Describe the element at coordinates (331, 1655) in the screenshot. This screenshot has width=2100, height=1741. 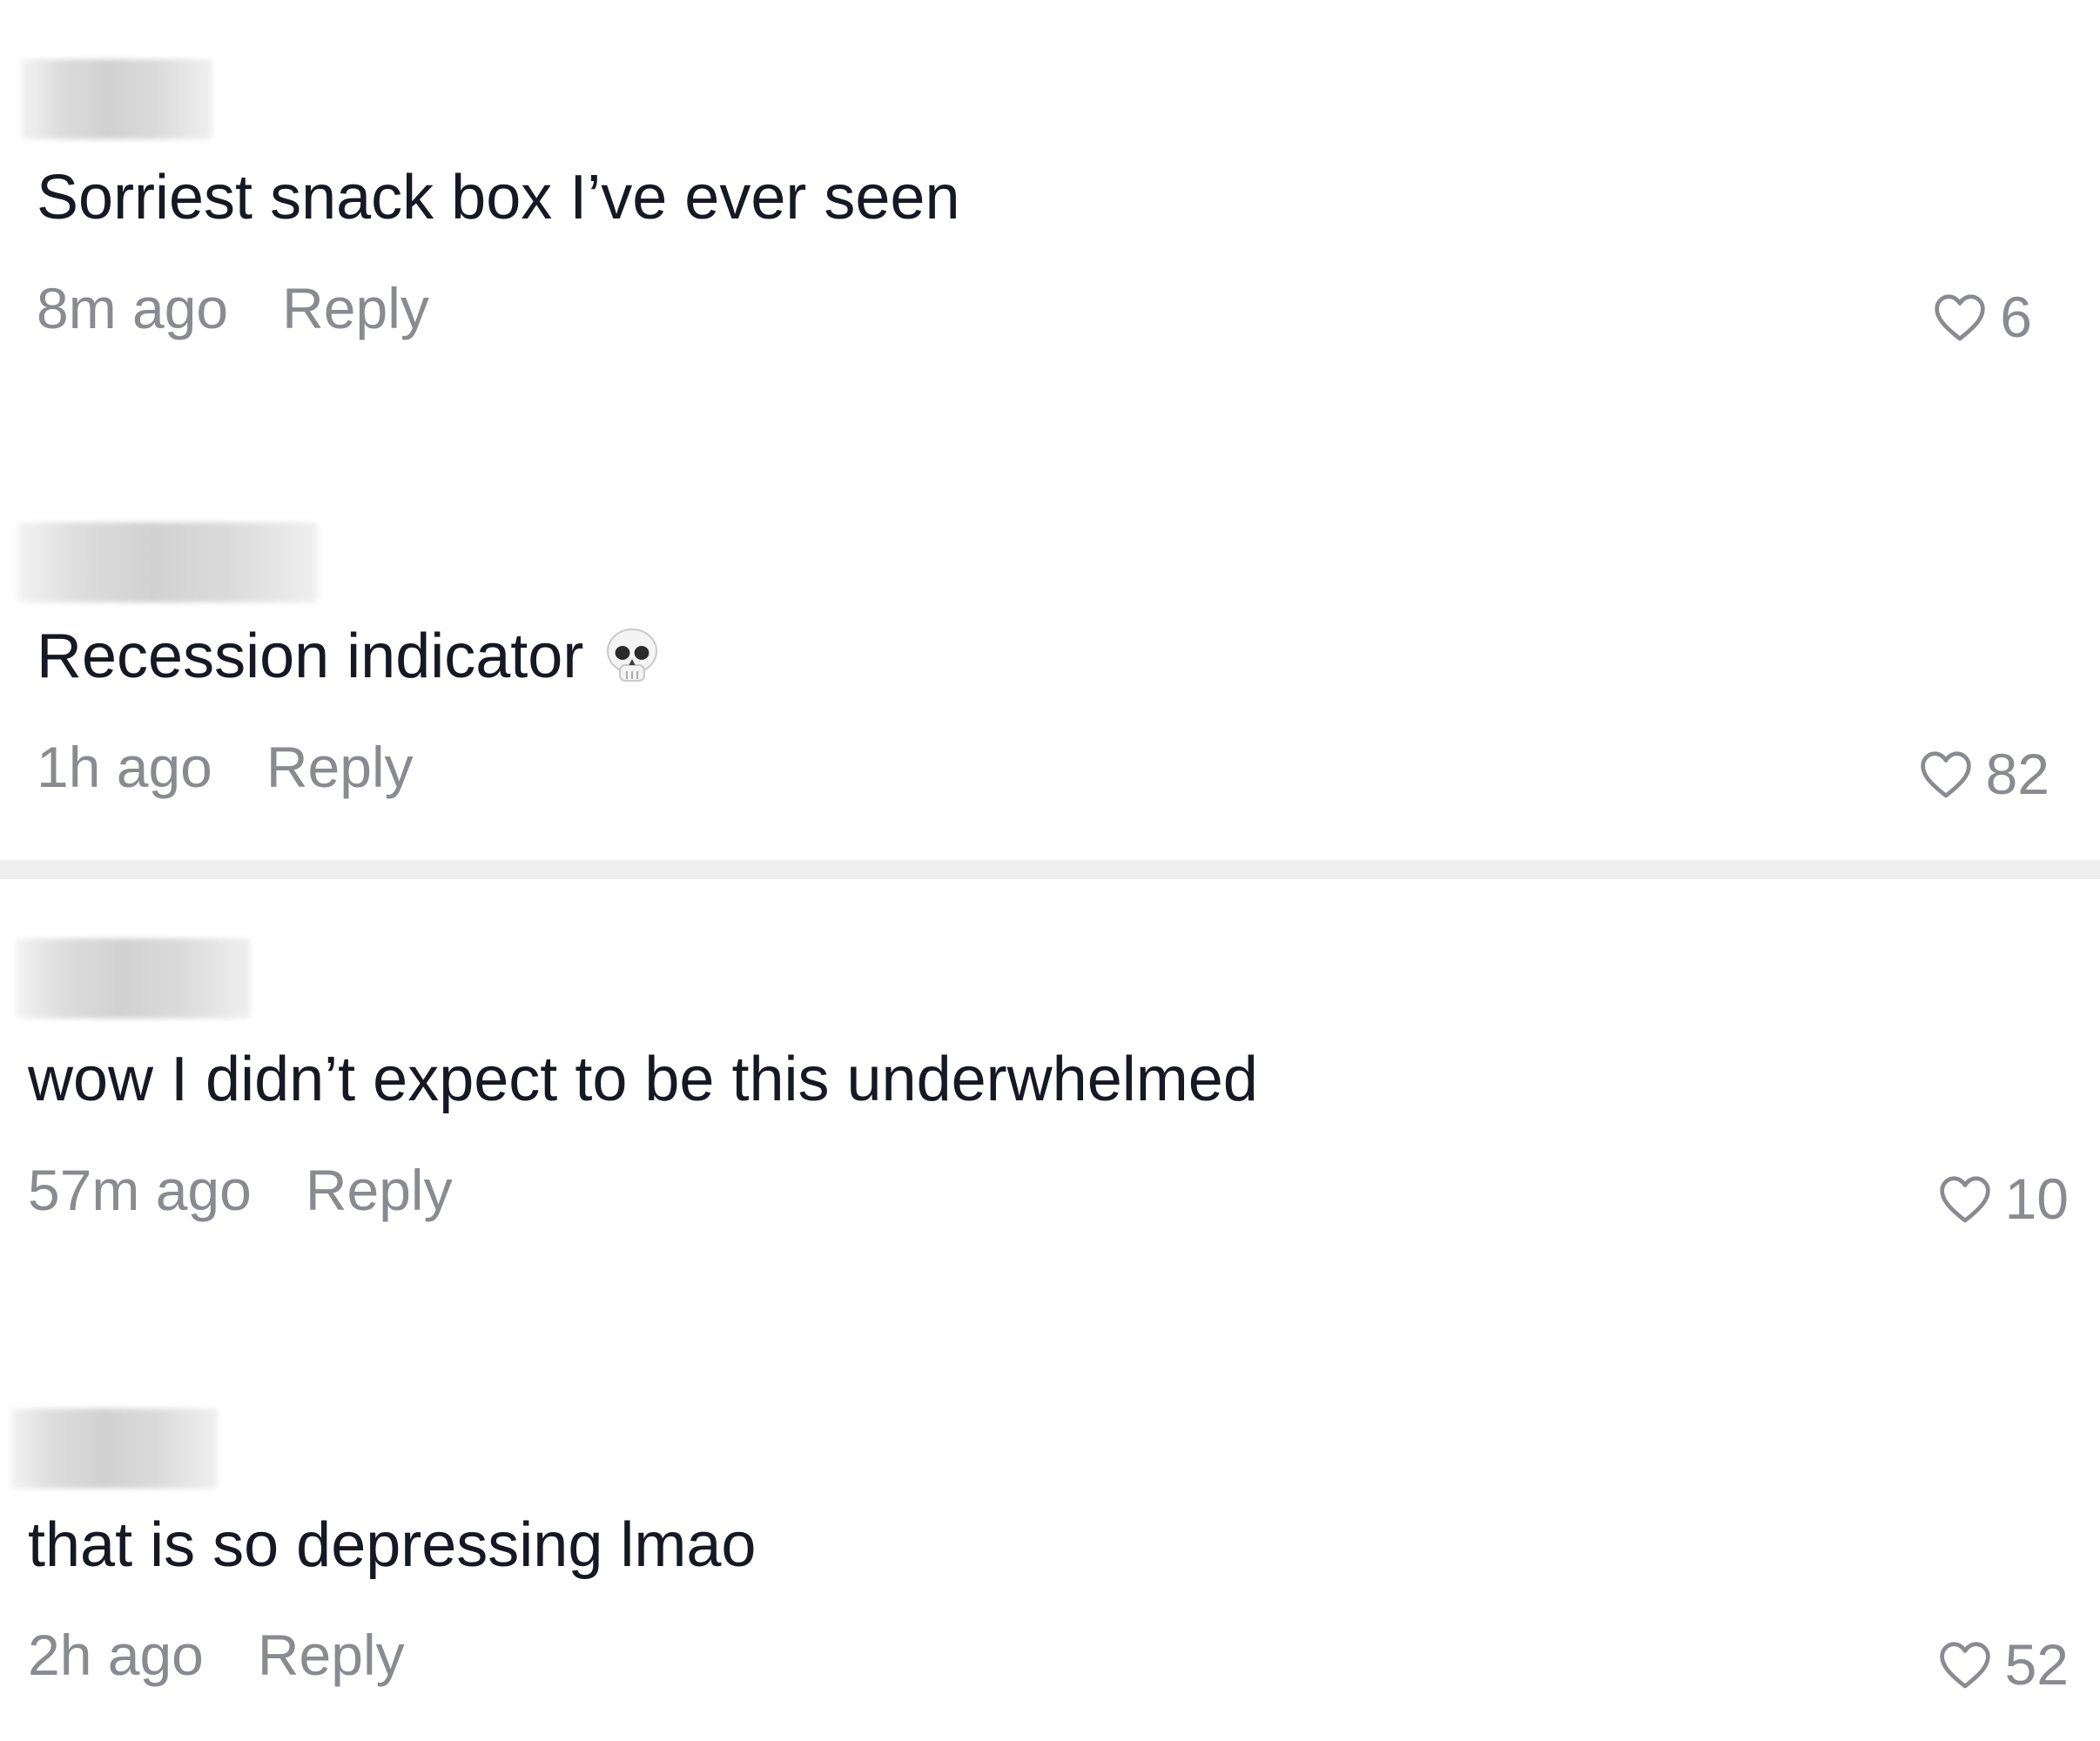
I see `reply-button: Reply` at that location.